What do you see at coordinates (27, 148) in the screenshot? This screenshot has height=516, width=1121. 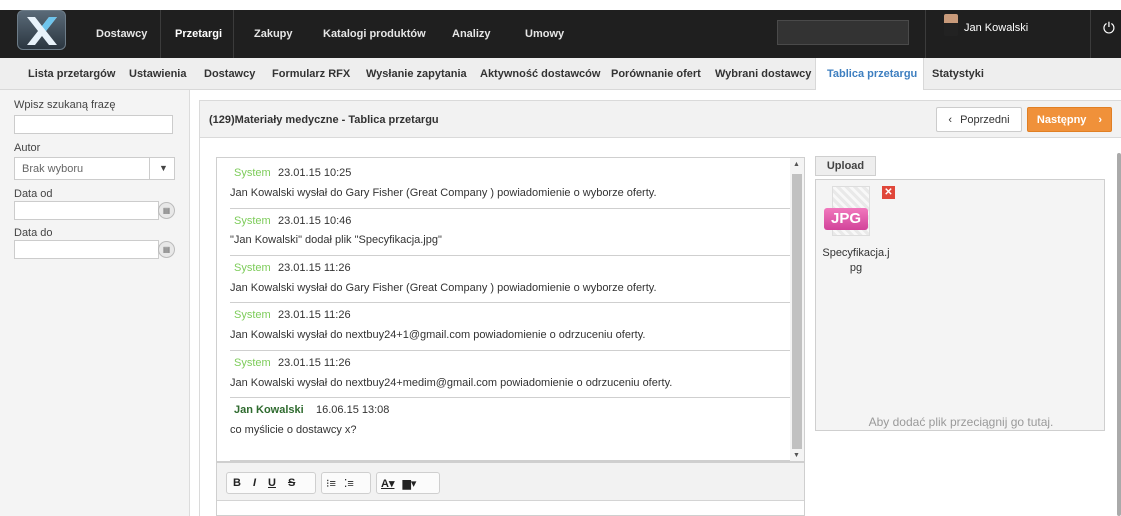 I see `author-label: Autor` at bounding box center [27, 148].